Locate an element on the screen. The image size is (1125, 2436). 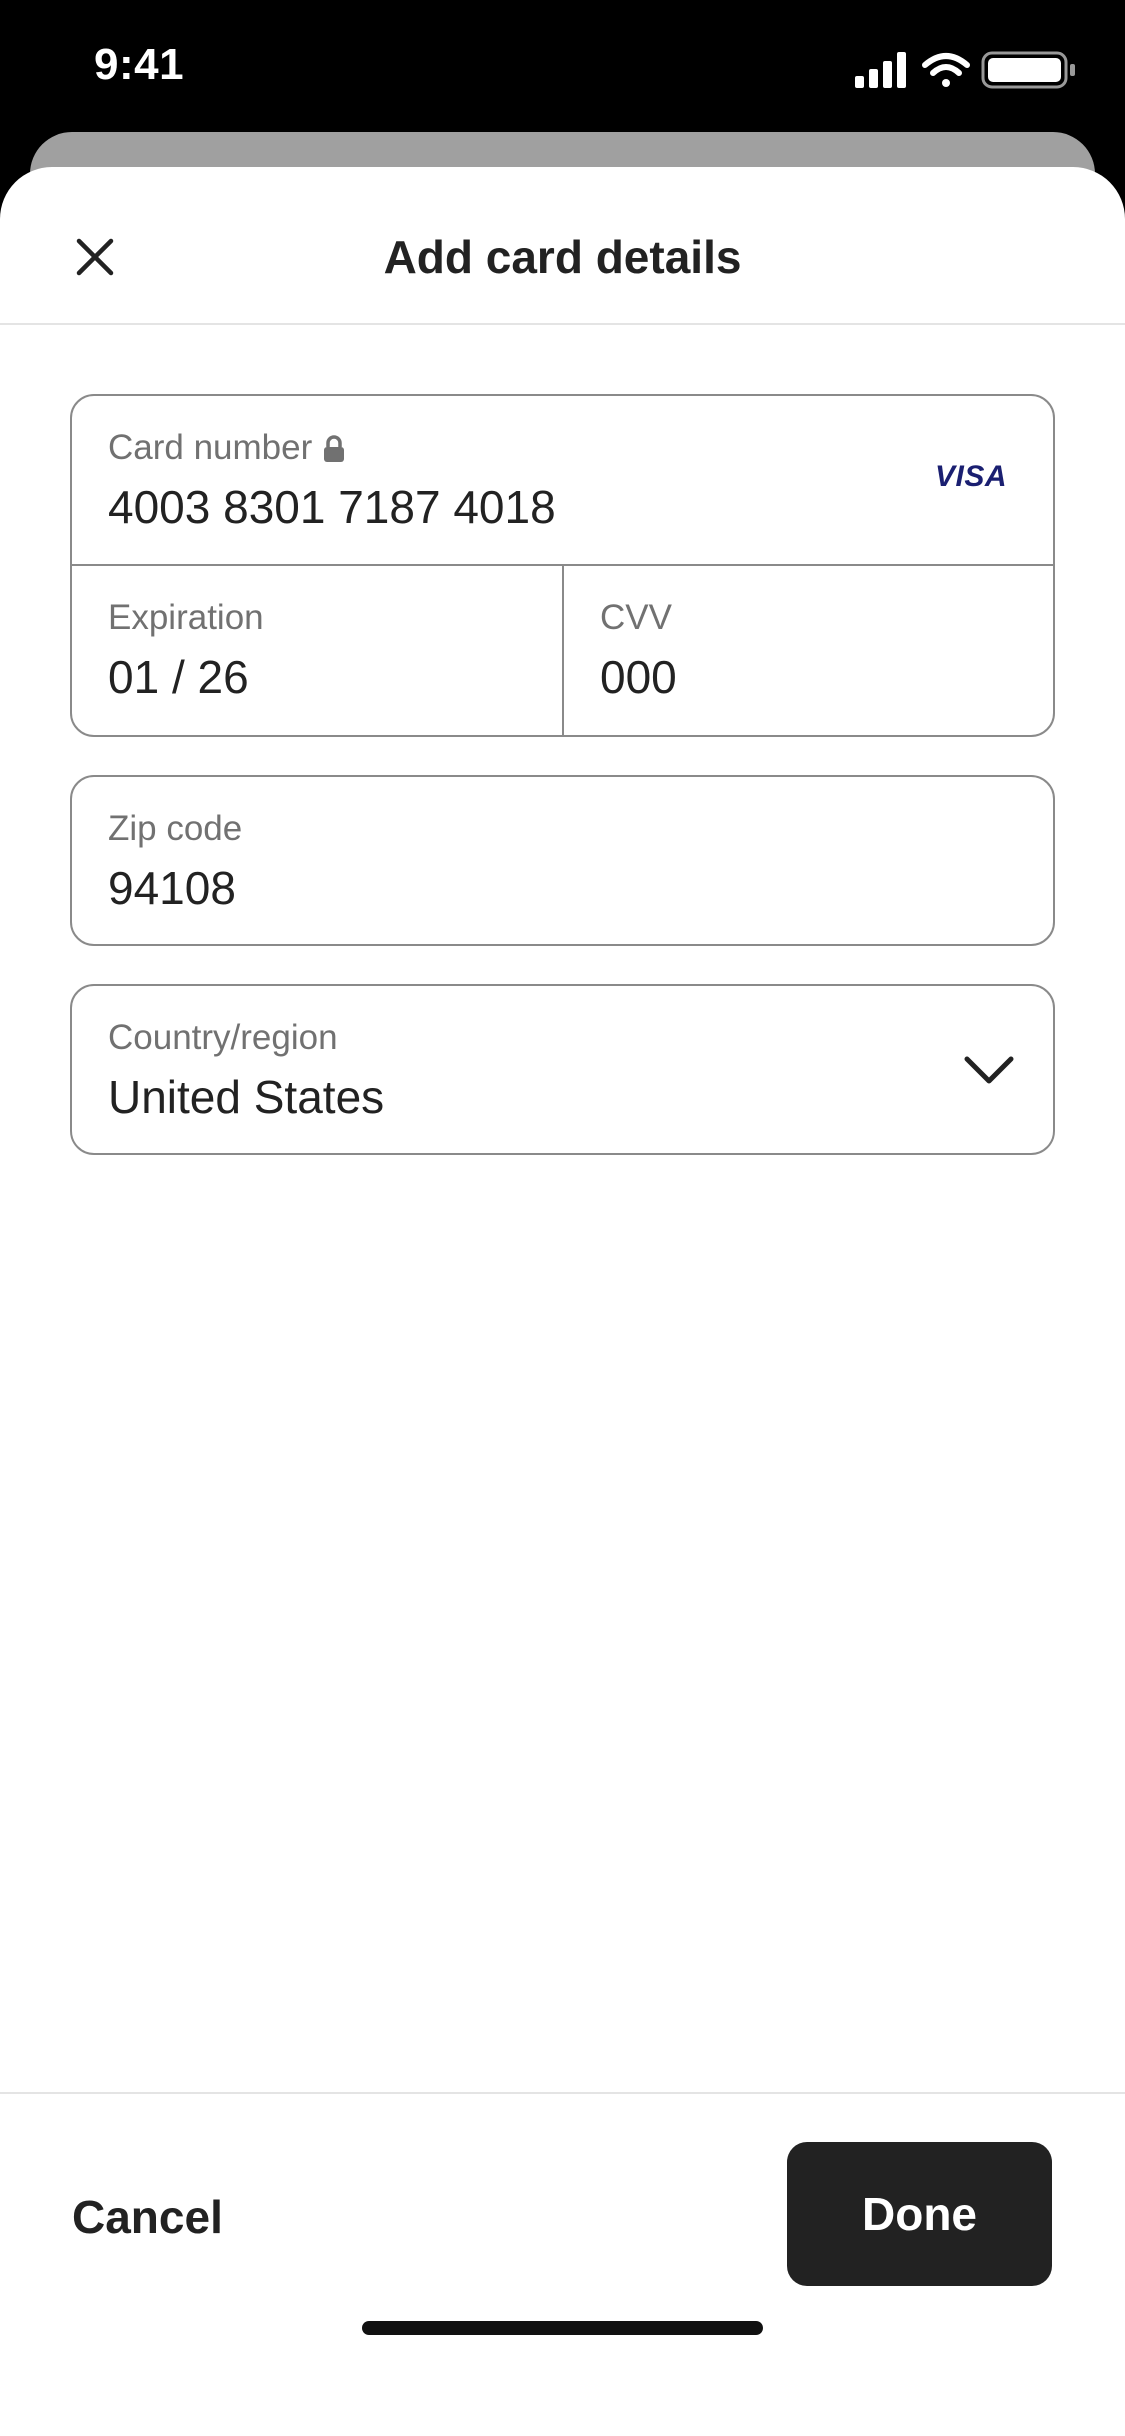
card-number-value: 4003 8301 7187 4018 is located at coordinates (332, 507).